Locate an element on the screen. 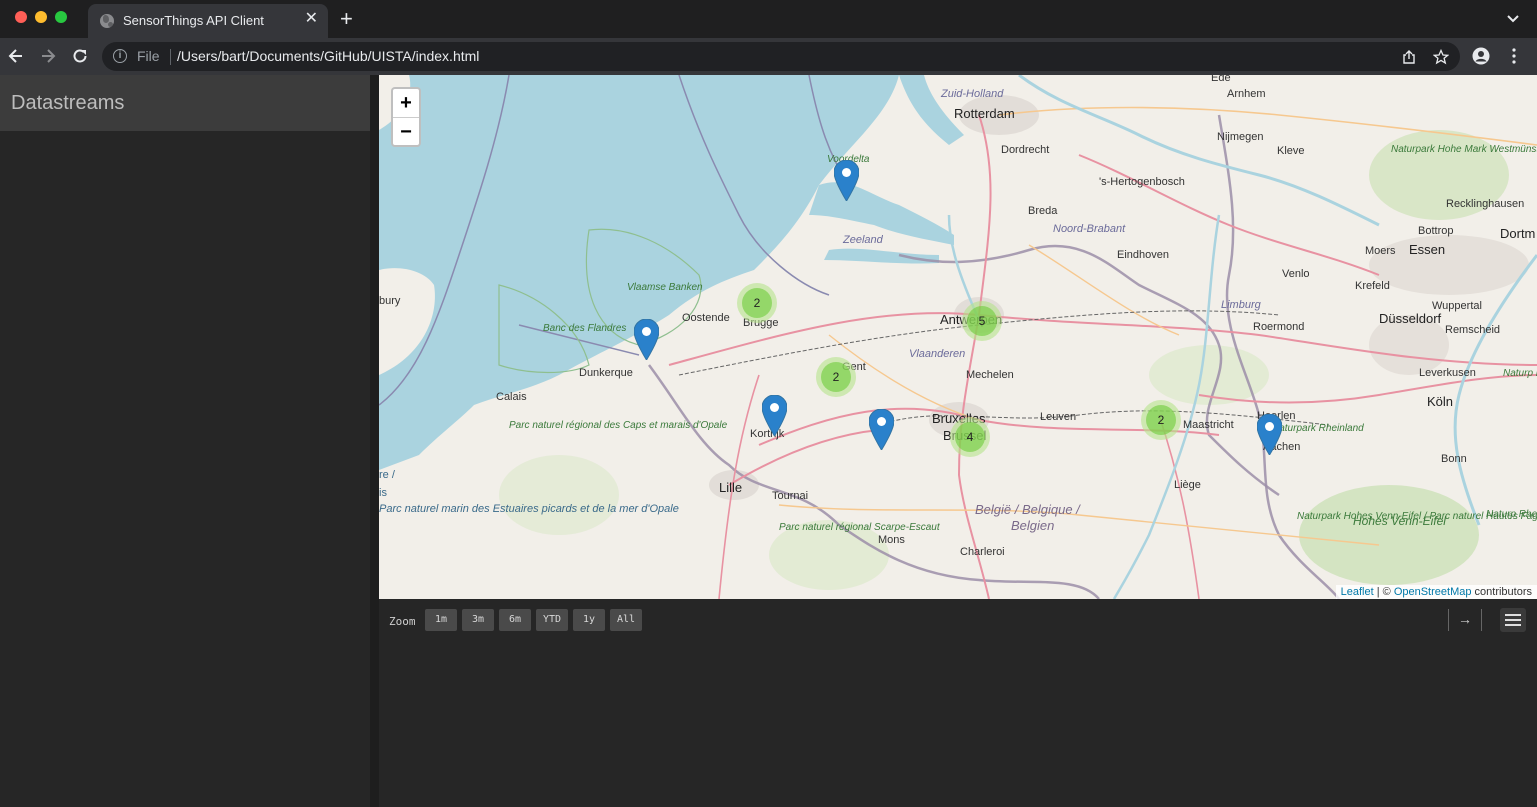 The width and height of the screenshot is (1537, 807). marker-cluster: 4 is located at coordinates (970, 437).